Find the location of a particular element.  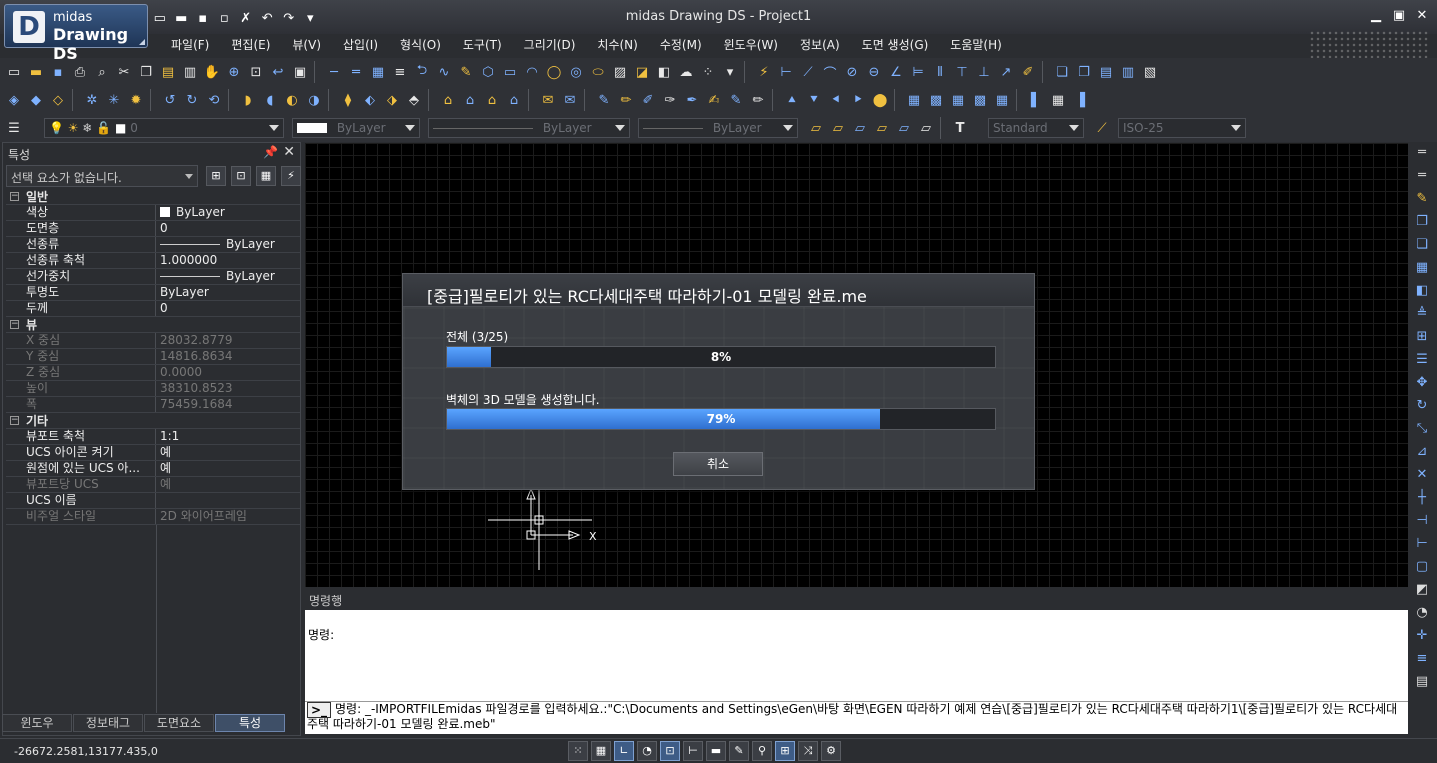

zoom-window-icon: ⊡ is located at coordinates (256, 72).